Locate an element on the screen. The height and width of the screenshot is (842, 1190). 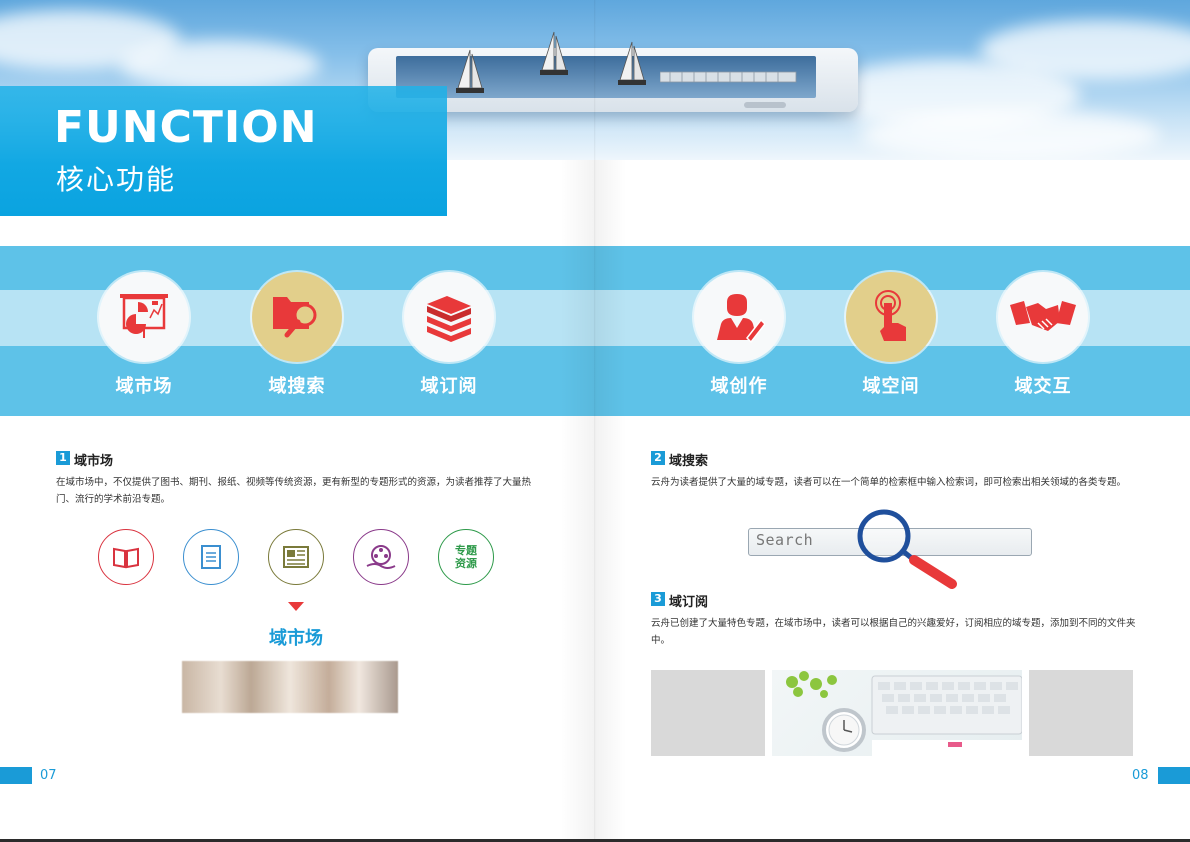
section-number: 3 is located at coordinates (658, 599).